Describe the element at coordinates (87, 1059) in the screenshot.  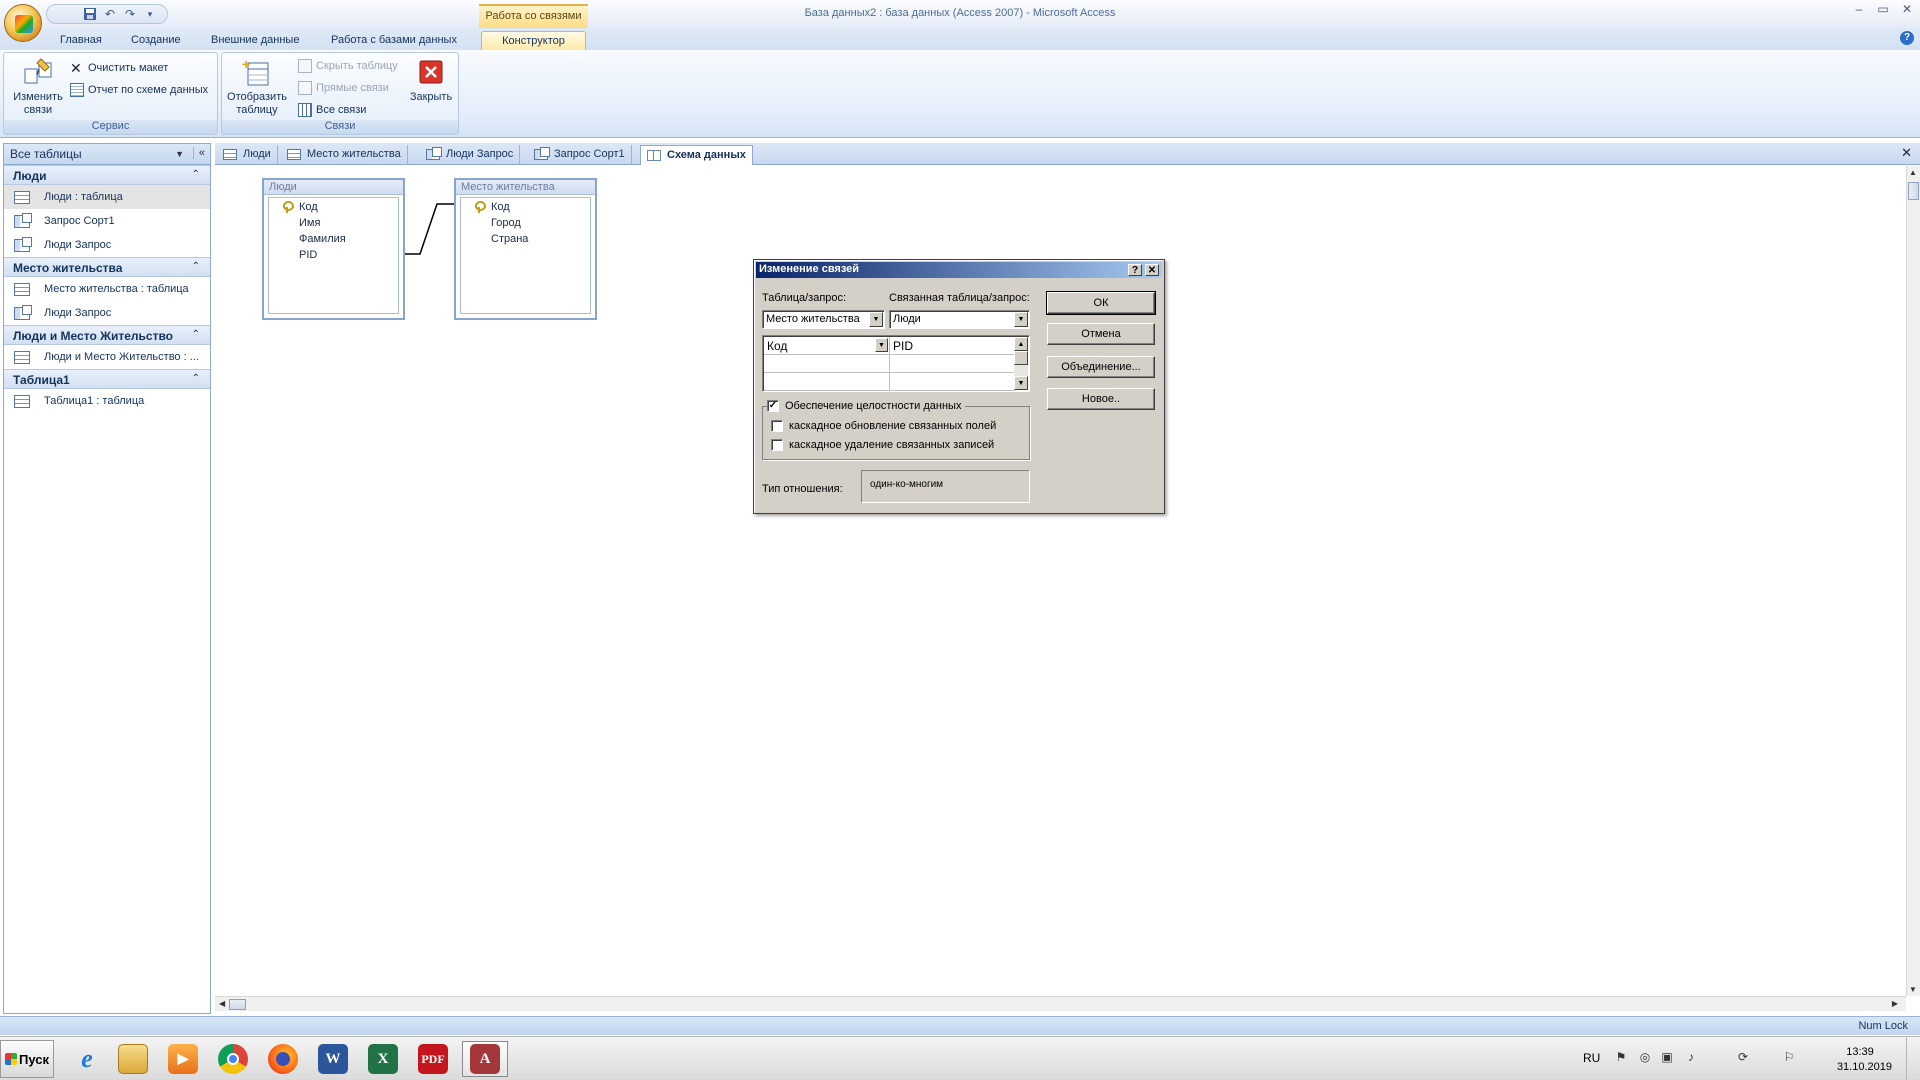
I see `ie-icon: e` at that location.